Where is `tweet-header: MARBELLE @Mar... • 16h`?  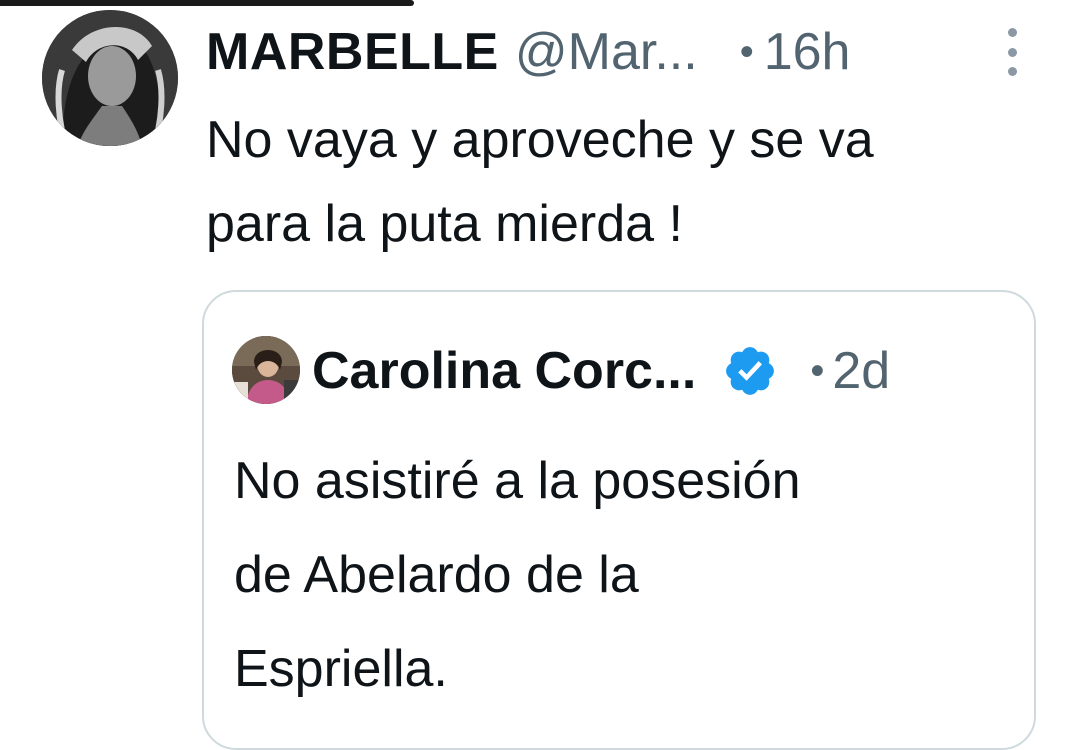
tweet-header: MARBELLE @Mar... • 16h is located at coordinates (528, 52).